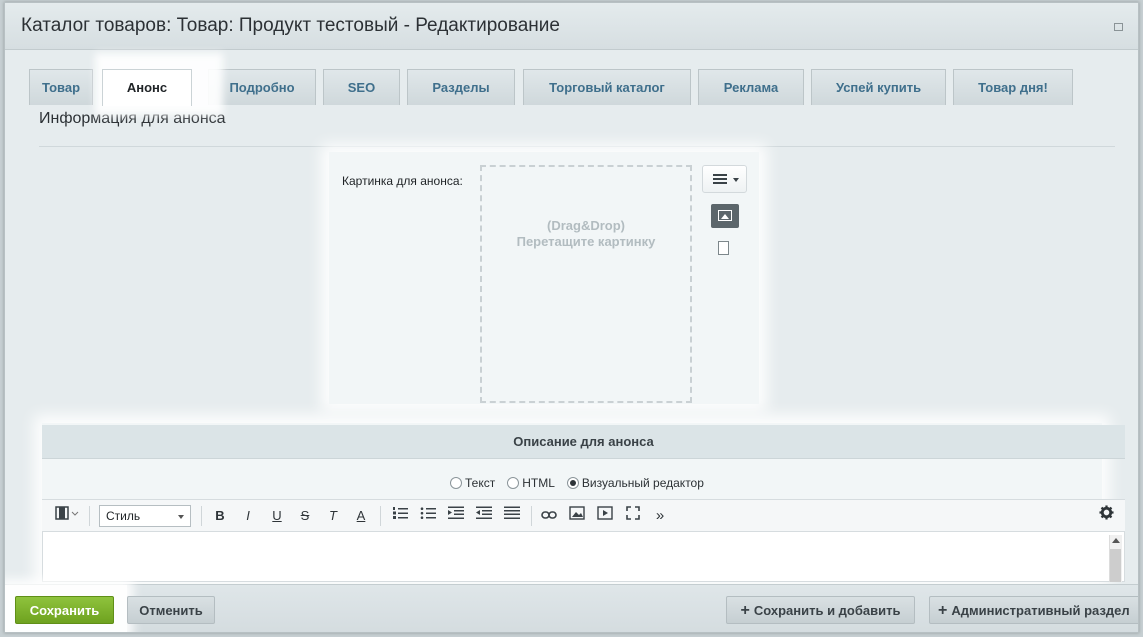  Describe the element at coordinates (586, 241) in the screenshot. I see `dropzone-hint-text: Перетащите картинку` at that location.